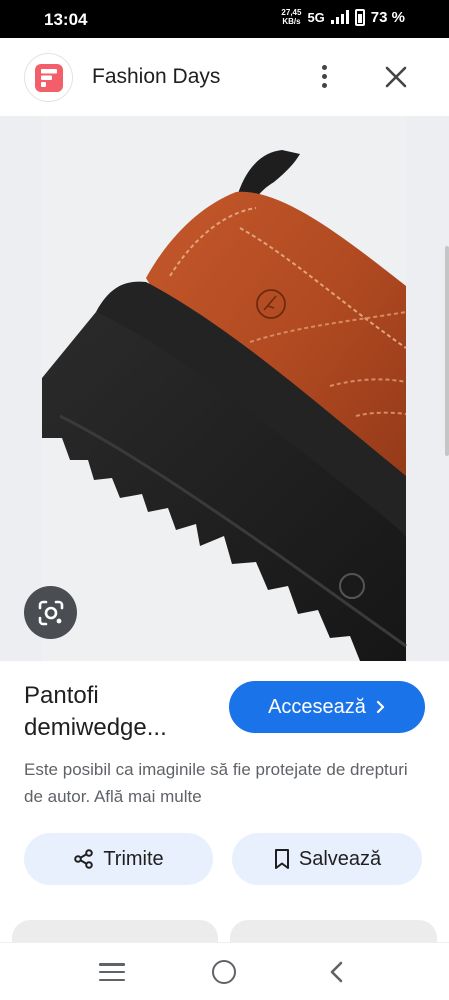 Image resolution: width=449 pixels, height=1000 pixels. What do you see at coordinates (84, 859) in the screenshot?
I see `share-icon` at bounding box center [84, 859].